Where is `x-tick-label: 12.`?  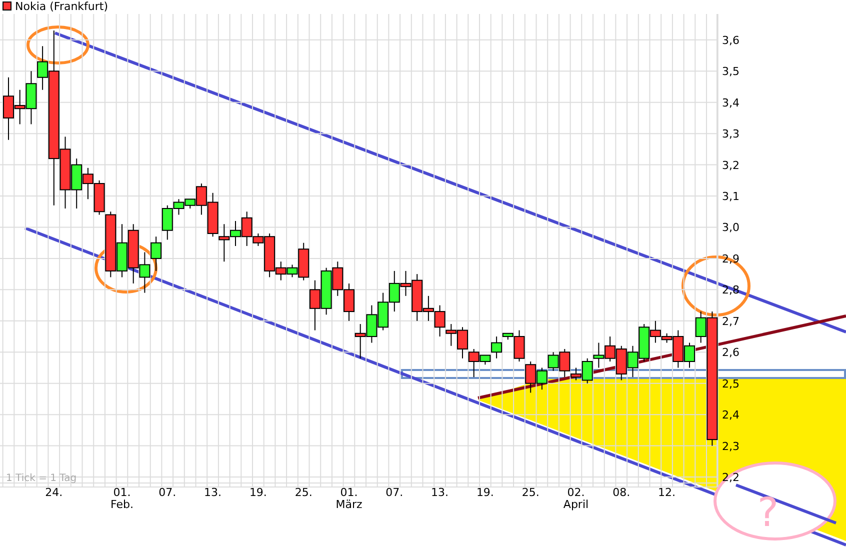
x-tick-label: 12. is located at coordinates (667, 492).